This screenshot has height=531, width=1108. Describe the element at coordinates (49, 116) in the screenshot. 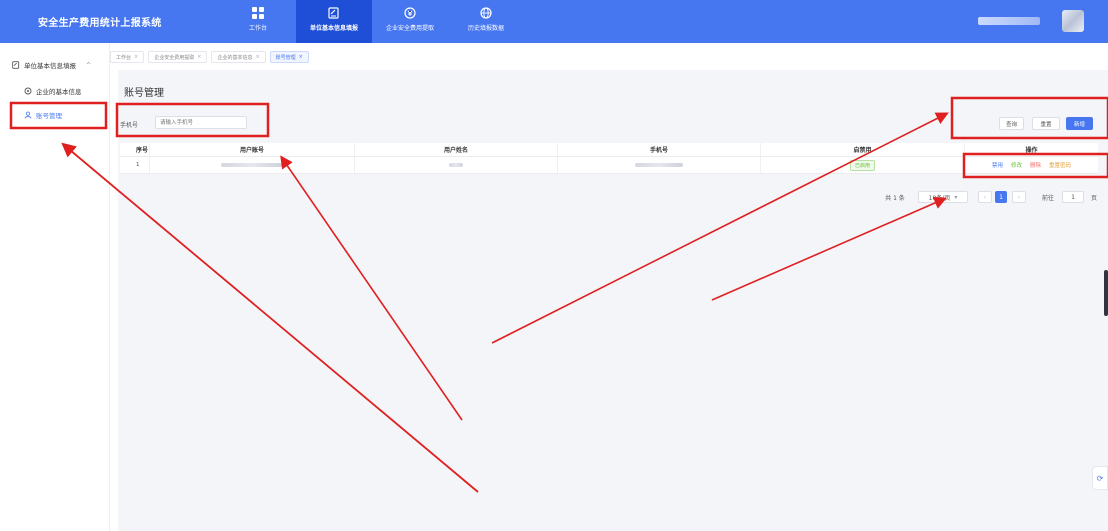

I see `sidebar-item-label: 账号管理` at that location.